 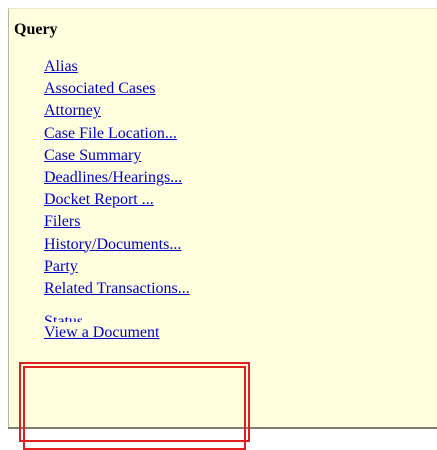 What do you see at coordinates (117, 222) in the screenshot?
I see `list-item: Filers` at bounding box center [117, 222].